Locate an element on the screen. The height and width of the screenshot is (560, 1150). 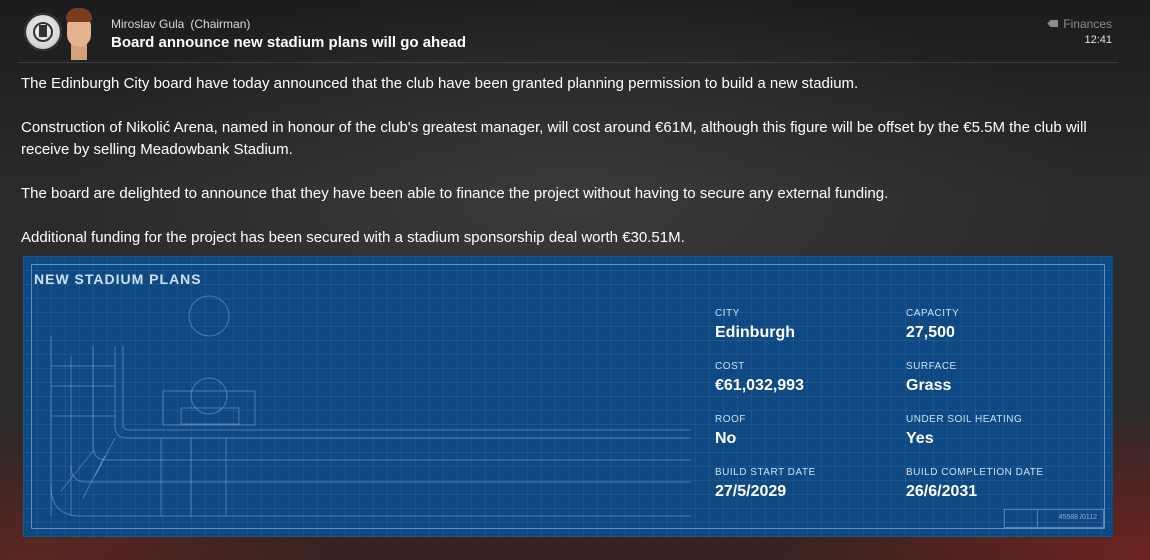
stat-build-start-date: BUILD START DATE 27/5/2029 is located at coordinates (765, 484).